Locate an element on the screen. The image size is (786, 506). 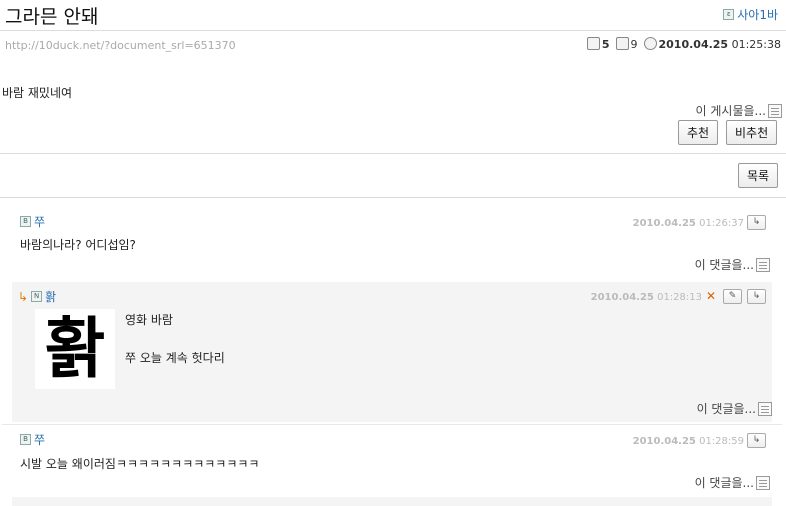
not-recommend-button: 비추천 is located at coordinates (752, 132).